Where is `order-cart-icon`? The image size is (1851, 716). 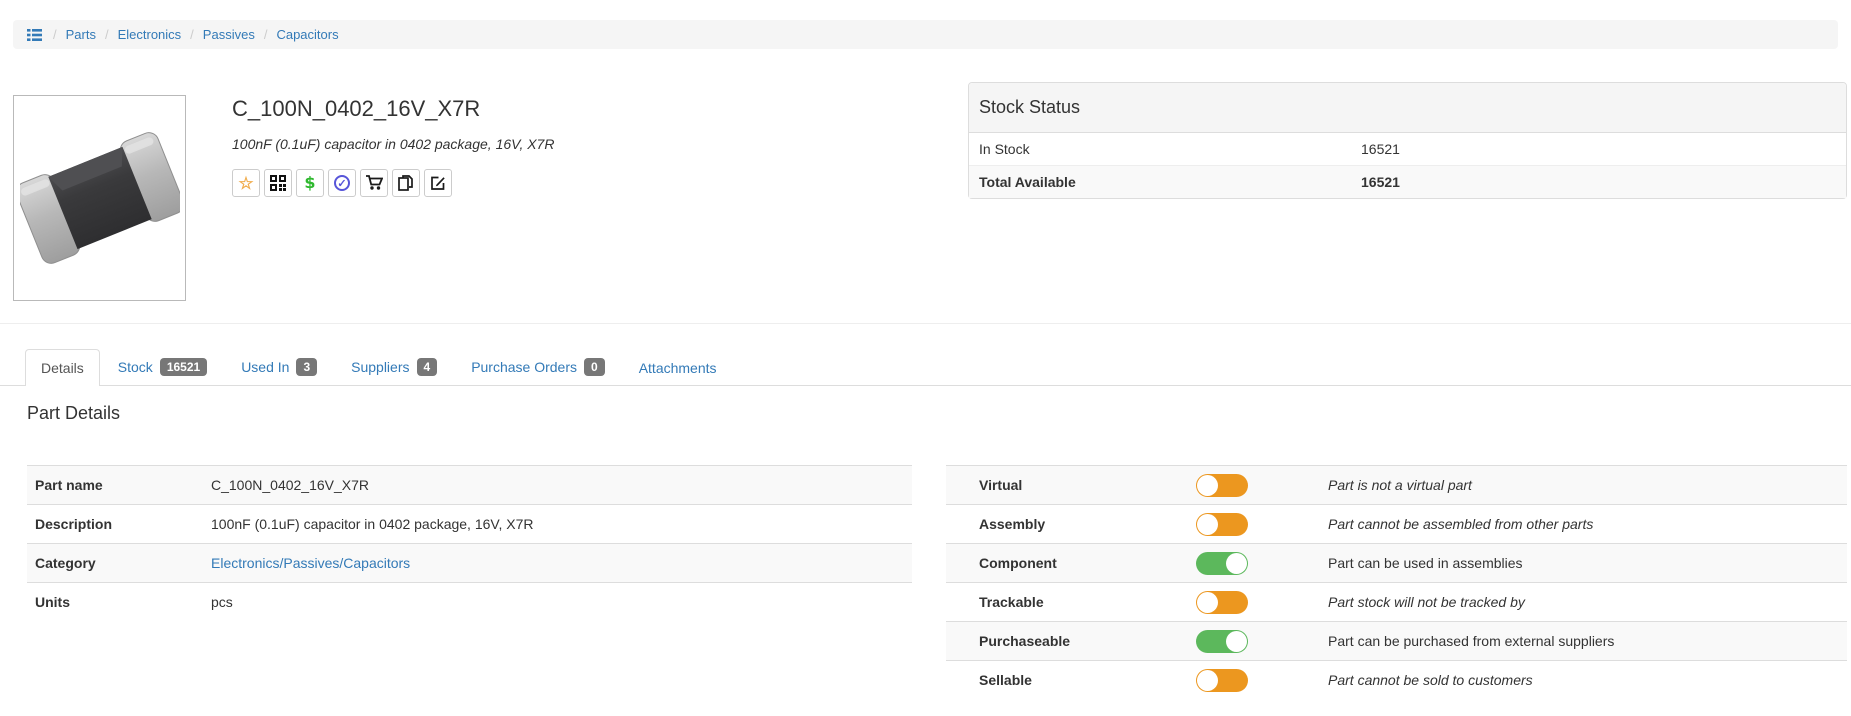
order-cart-icon is located at coordinates (374, 182).